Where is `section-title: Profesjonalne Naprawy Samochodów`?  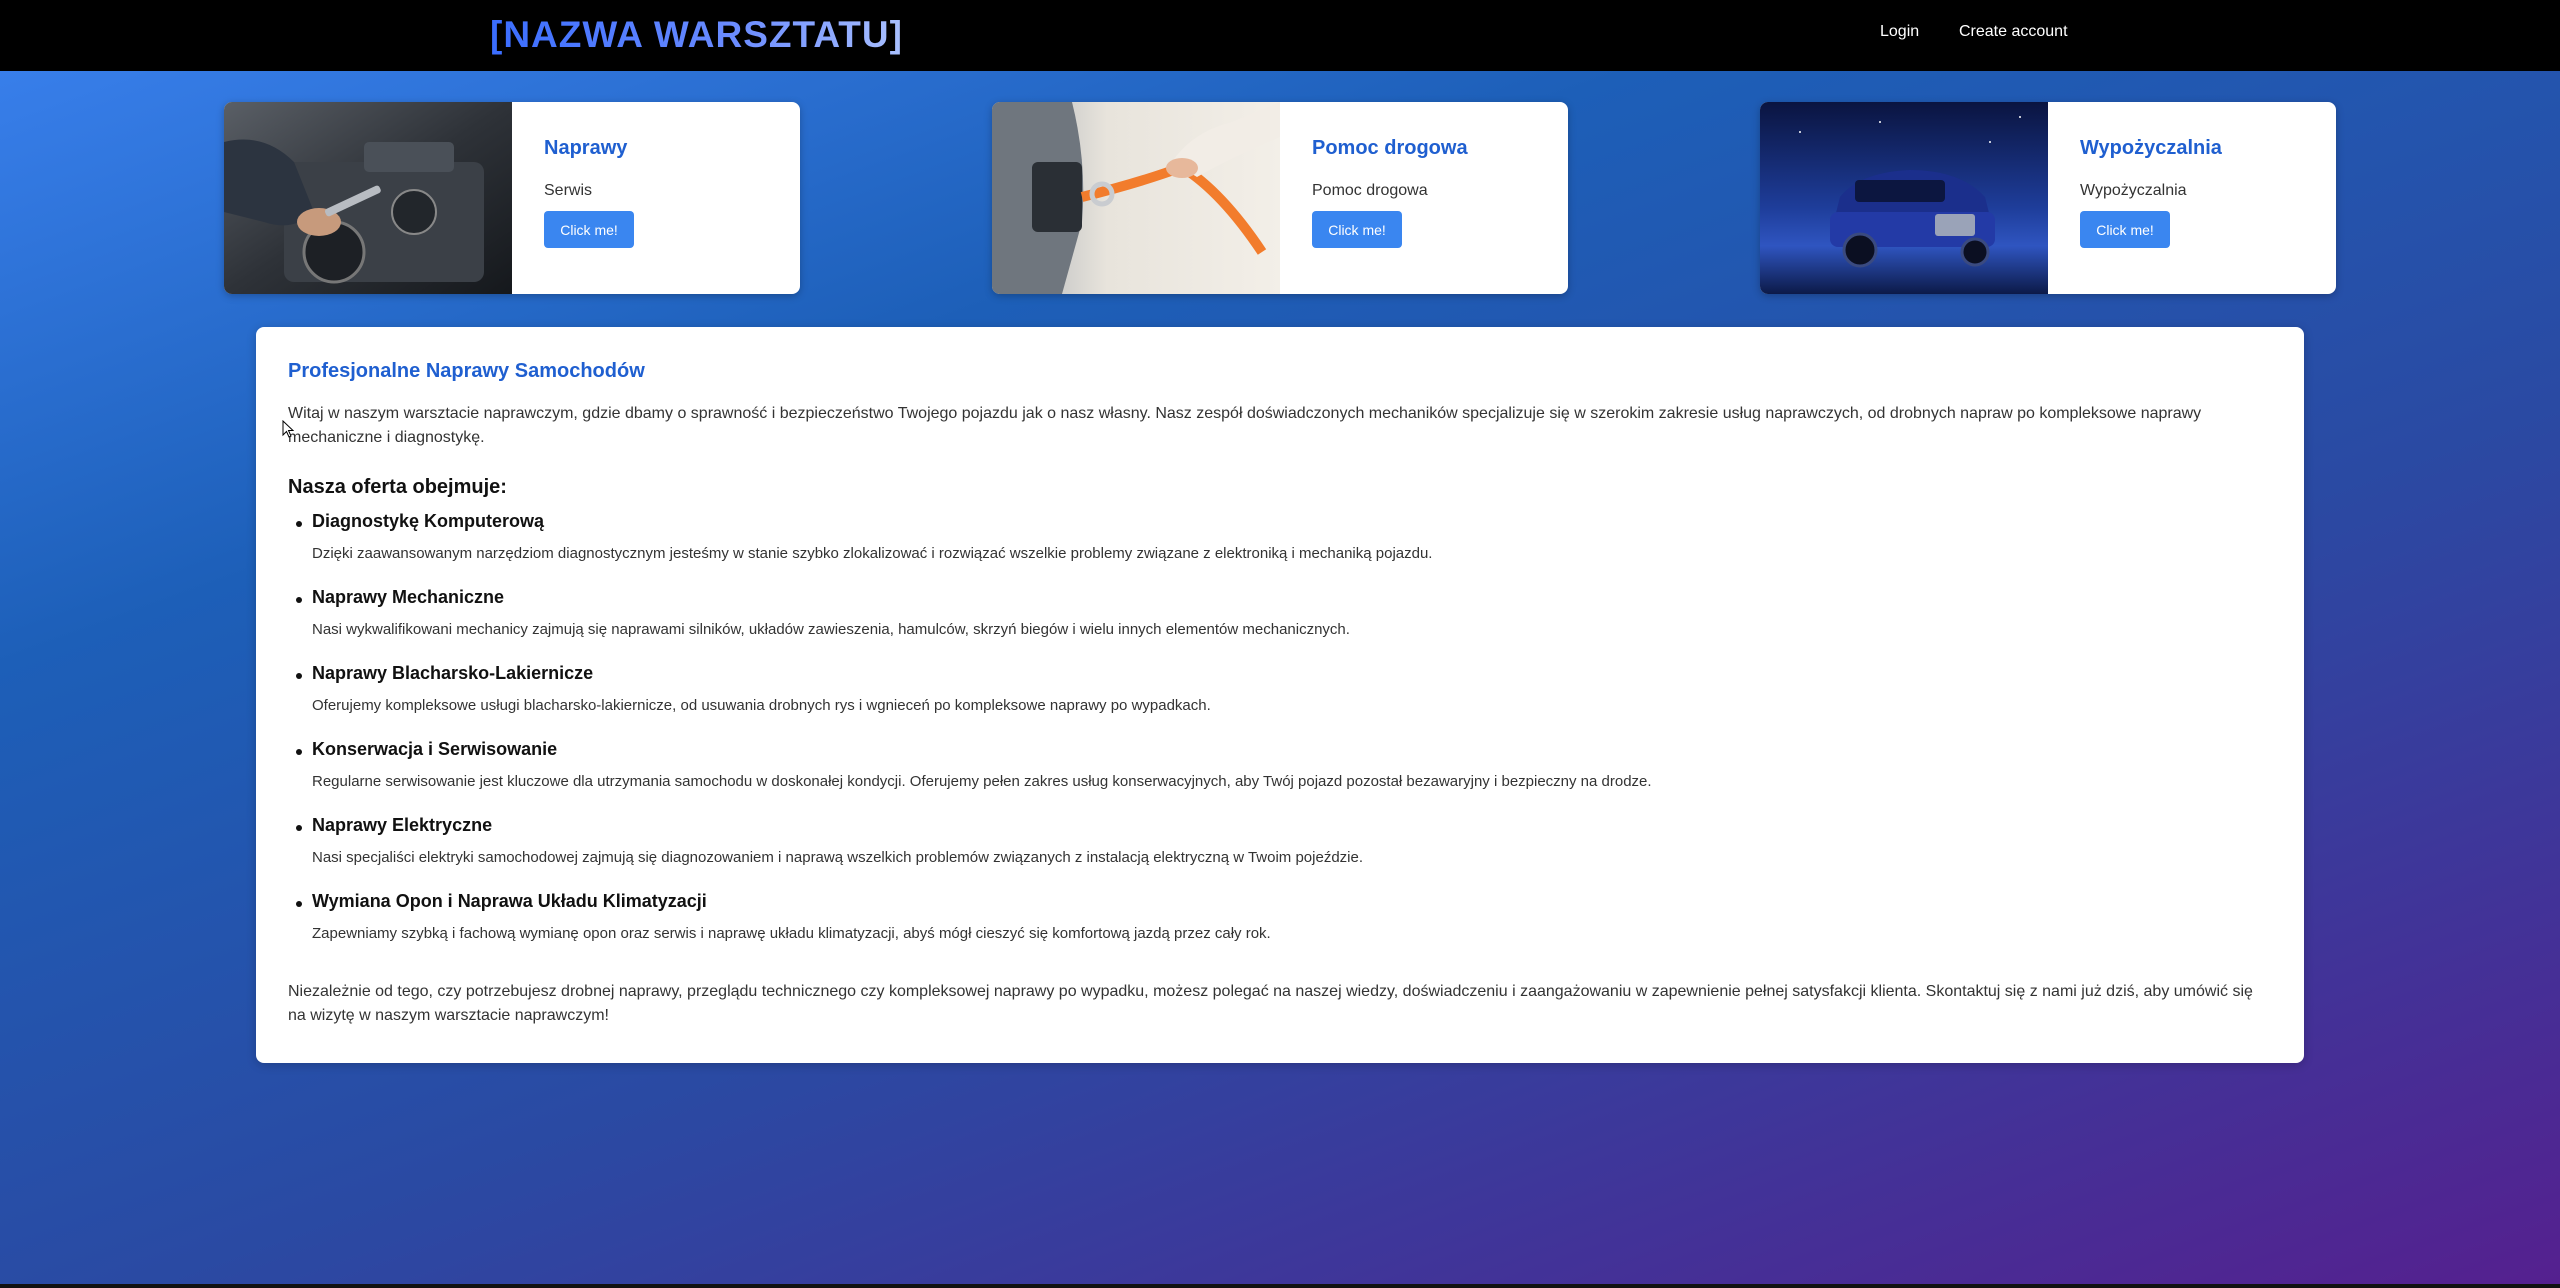 section-title: Profesjonalne Naprawy Samochodów is located at coordinates (466, 371).